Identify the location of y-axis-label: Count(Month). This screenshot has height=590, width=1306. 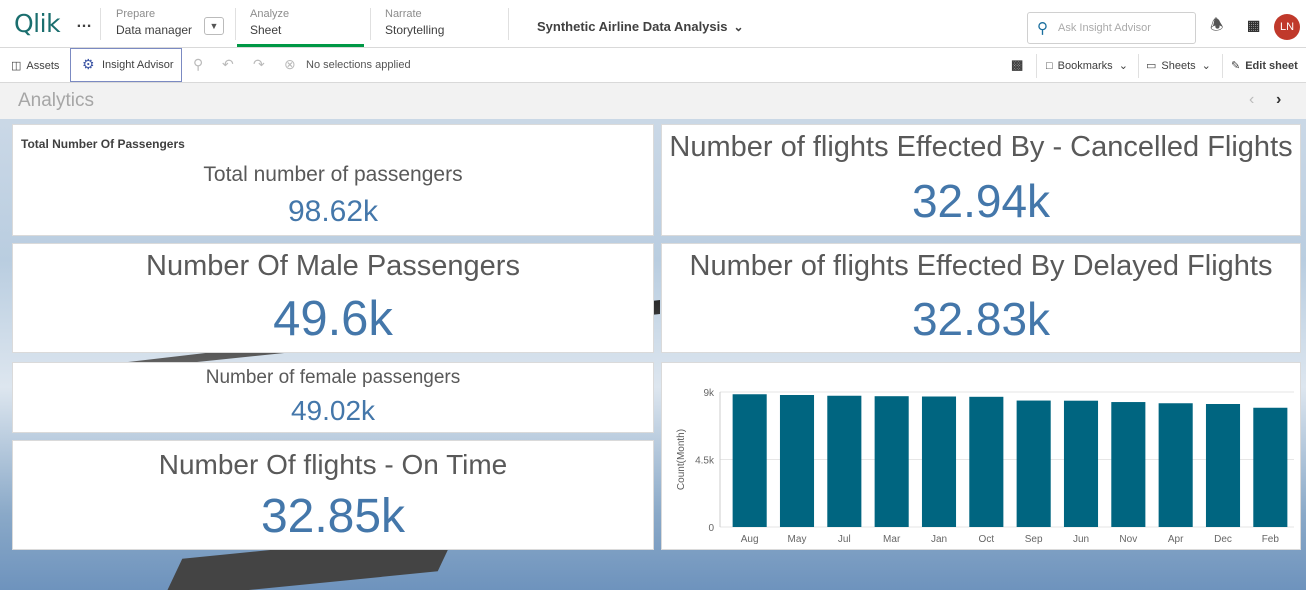
(681, 459).